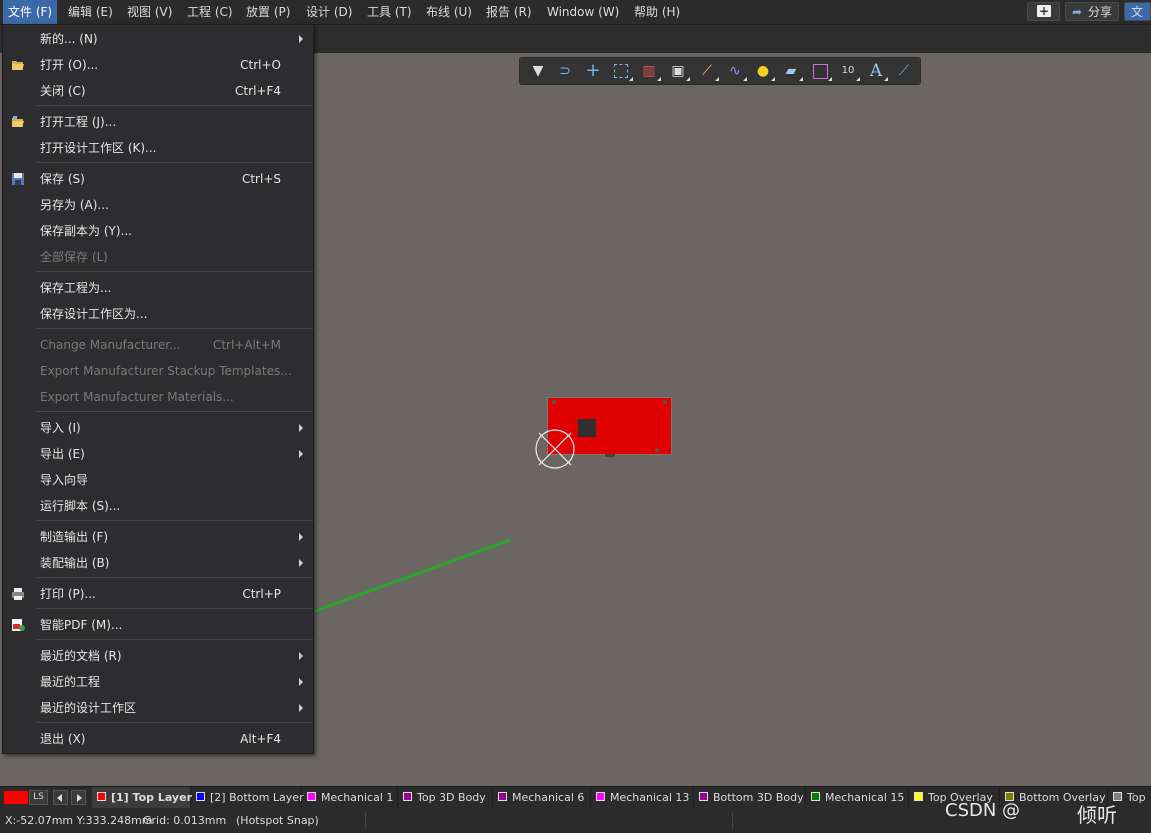 Image resolution: width=1151 pixels, height=833 pixels. What do you see at coordinates (60, 797) in the screenshot?
I see `layer-scroll-left-button` at bounding box center [60, 797].